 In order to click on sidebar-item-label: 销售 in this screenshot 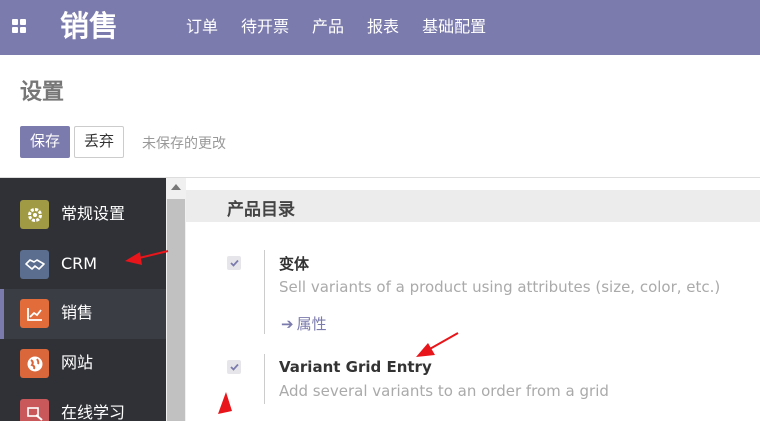, I will do `click(77, 312)`.